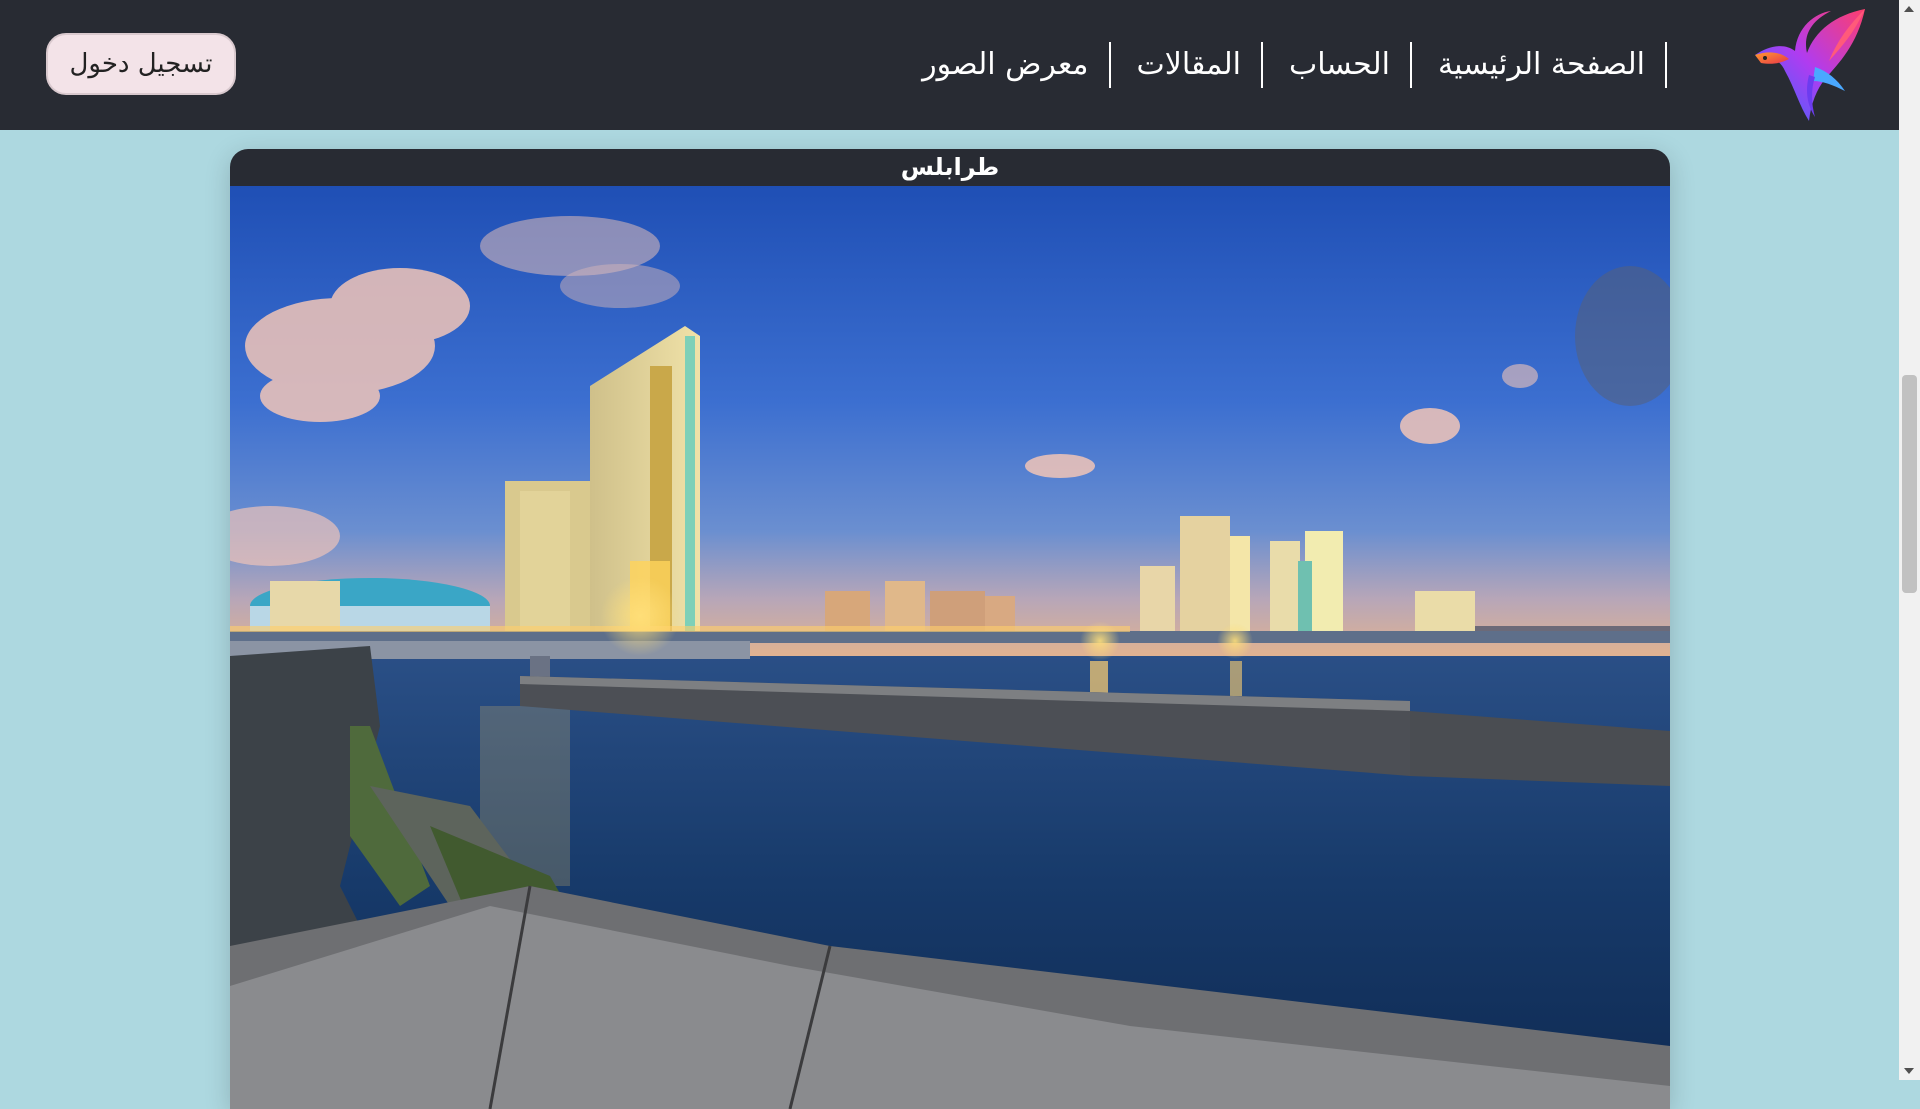  I want to click on vertical-scrollbar, so click(1909, 540).